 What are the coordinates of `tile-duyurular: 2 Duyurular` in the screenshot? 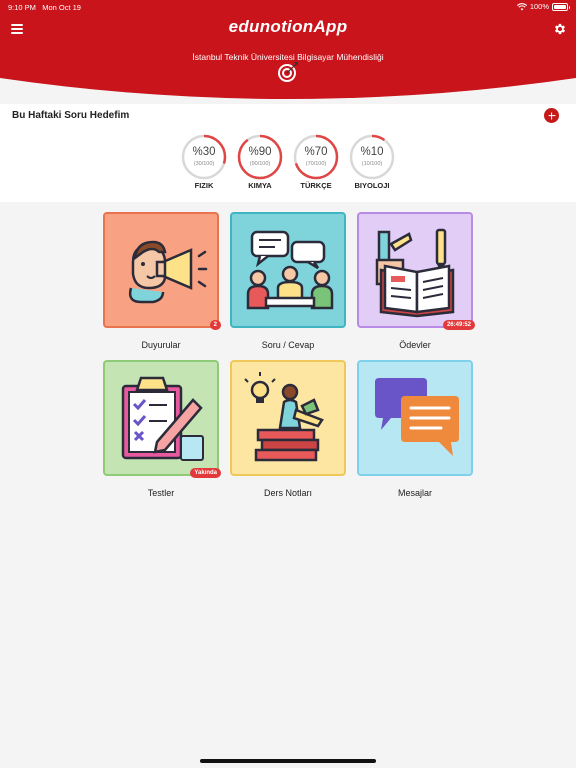 It's located at (162, 281).